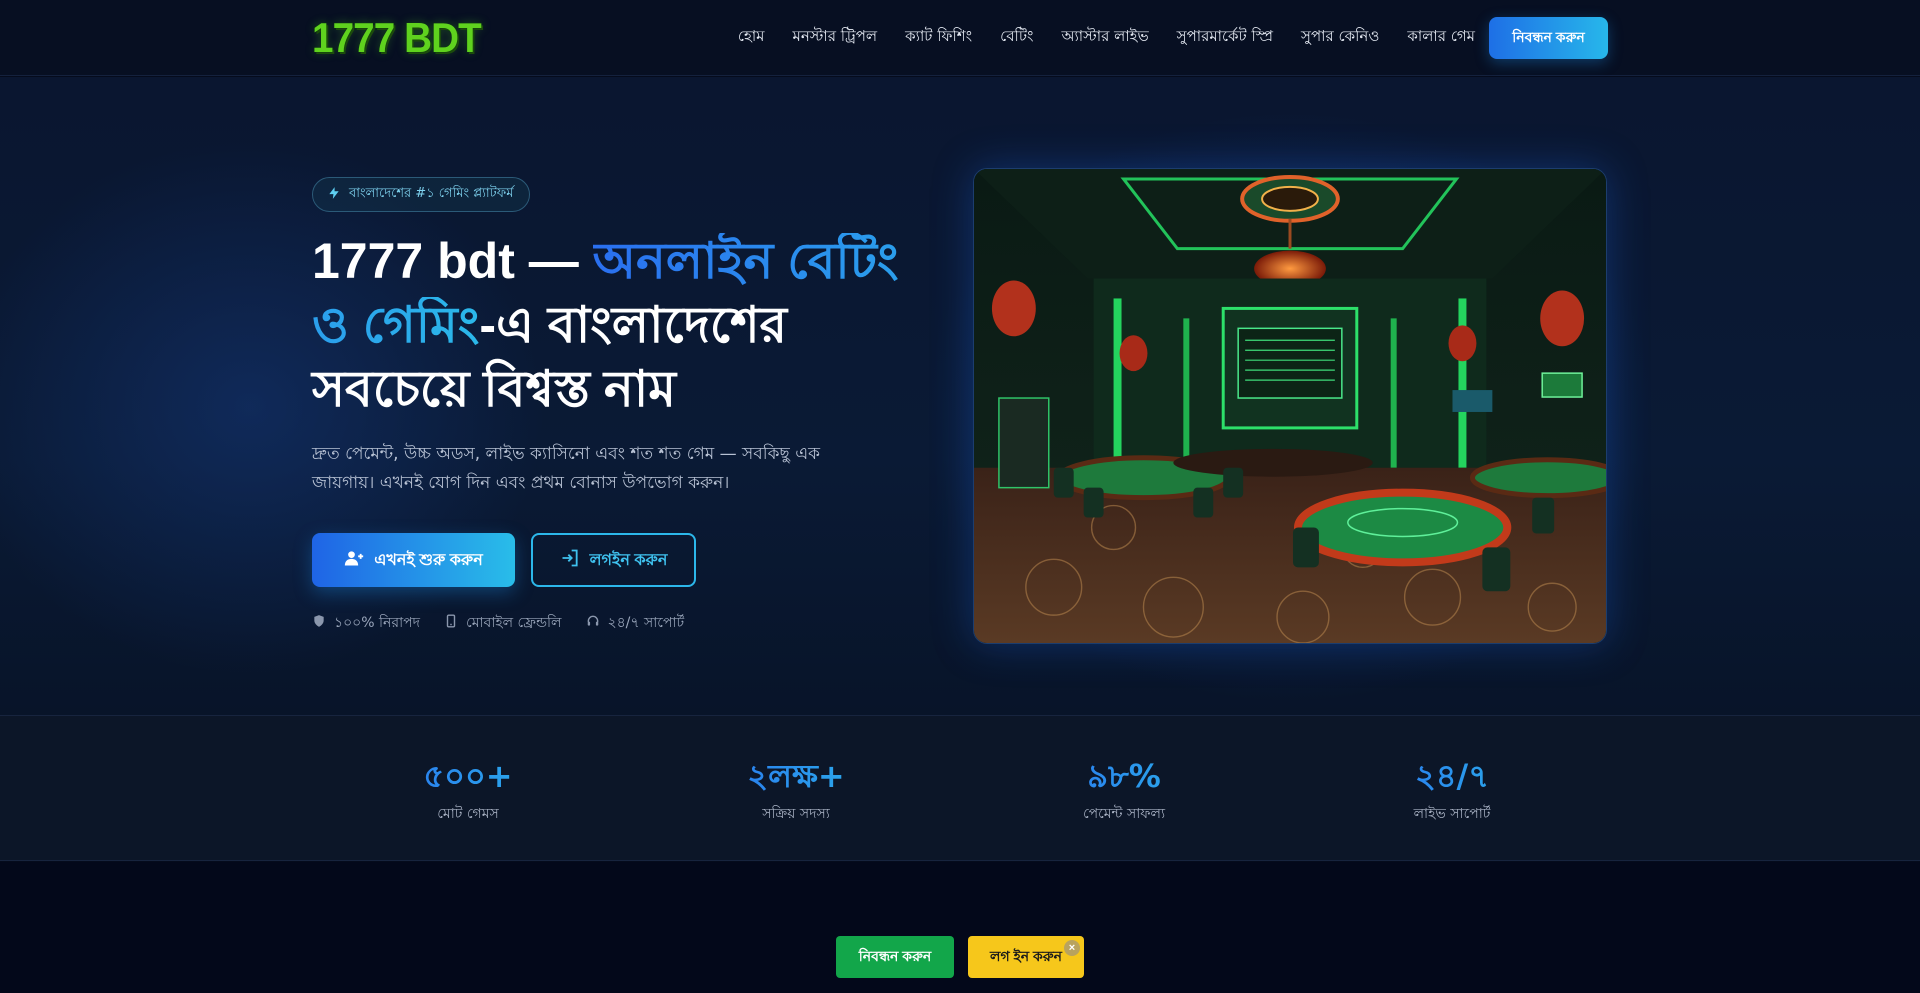 Image resolution: width=1920 pixels, height=993 pixels. Describe the element at coordinates (796, 814) in the screenshot. I see `stat-label: সক্রিয় সদস্য` at that location.